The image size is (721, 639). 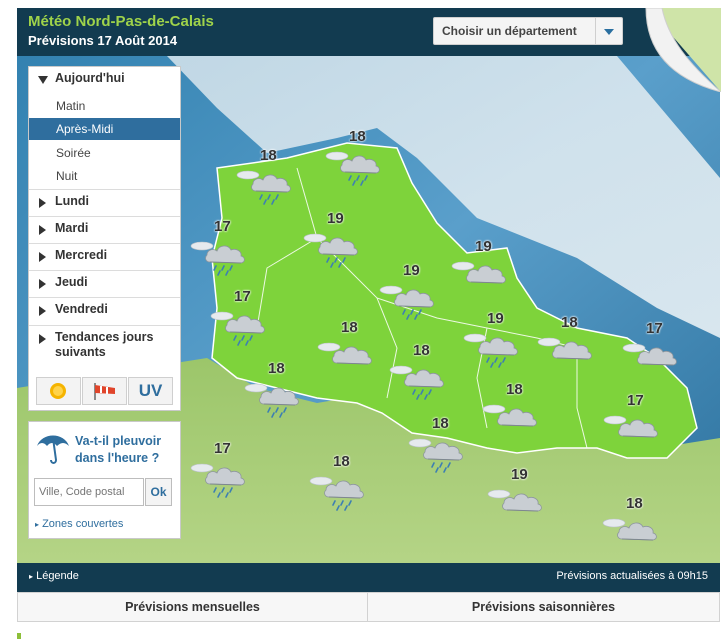 I want to click on menu-trends: Tendances jours suivants, so click(x=104, y=346).